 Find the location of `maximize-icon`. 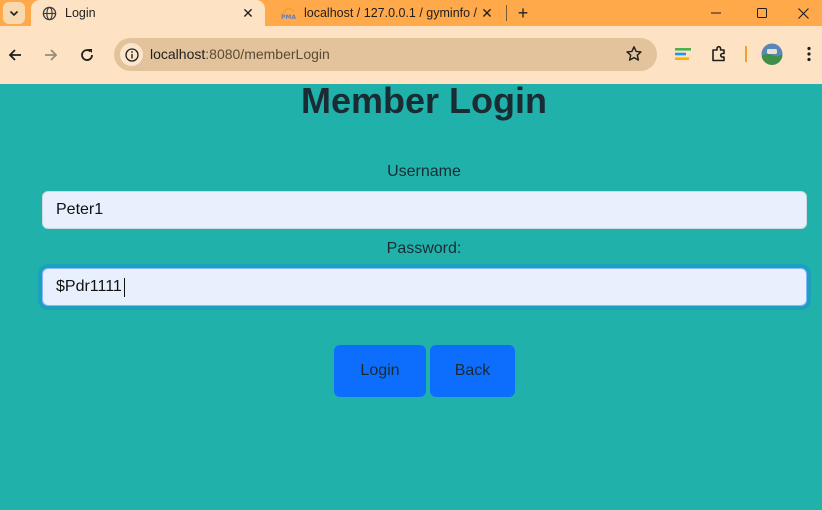

maximize-icon is located at coordinates (762, 13).